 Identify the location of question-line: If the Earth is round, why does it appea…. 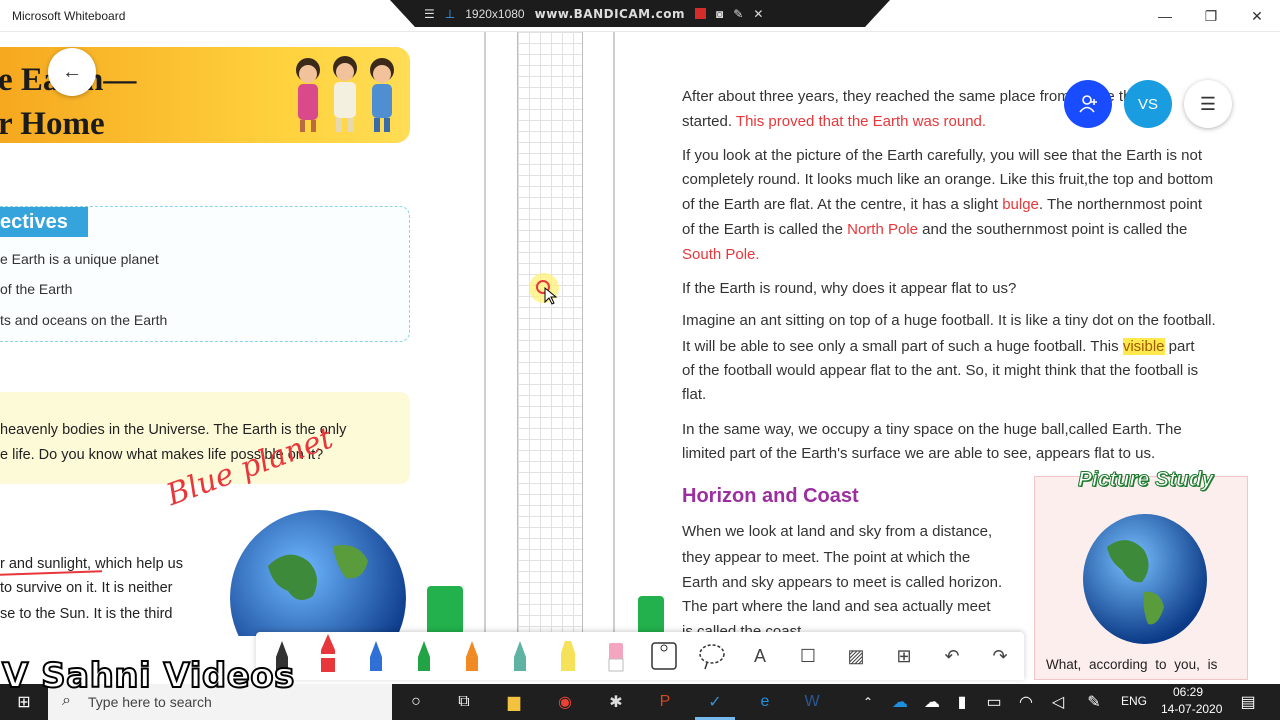
(849, 288).